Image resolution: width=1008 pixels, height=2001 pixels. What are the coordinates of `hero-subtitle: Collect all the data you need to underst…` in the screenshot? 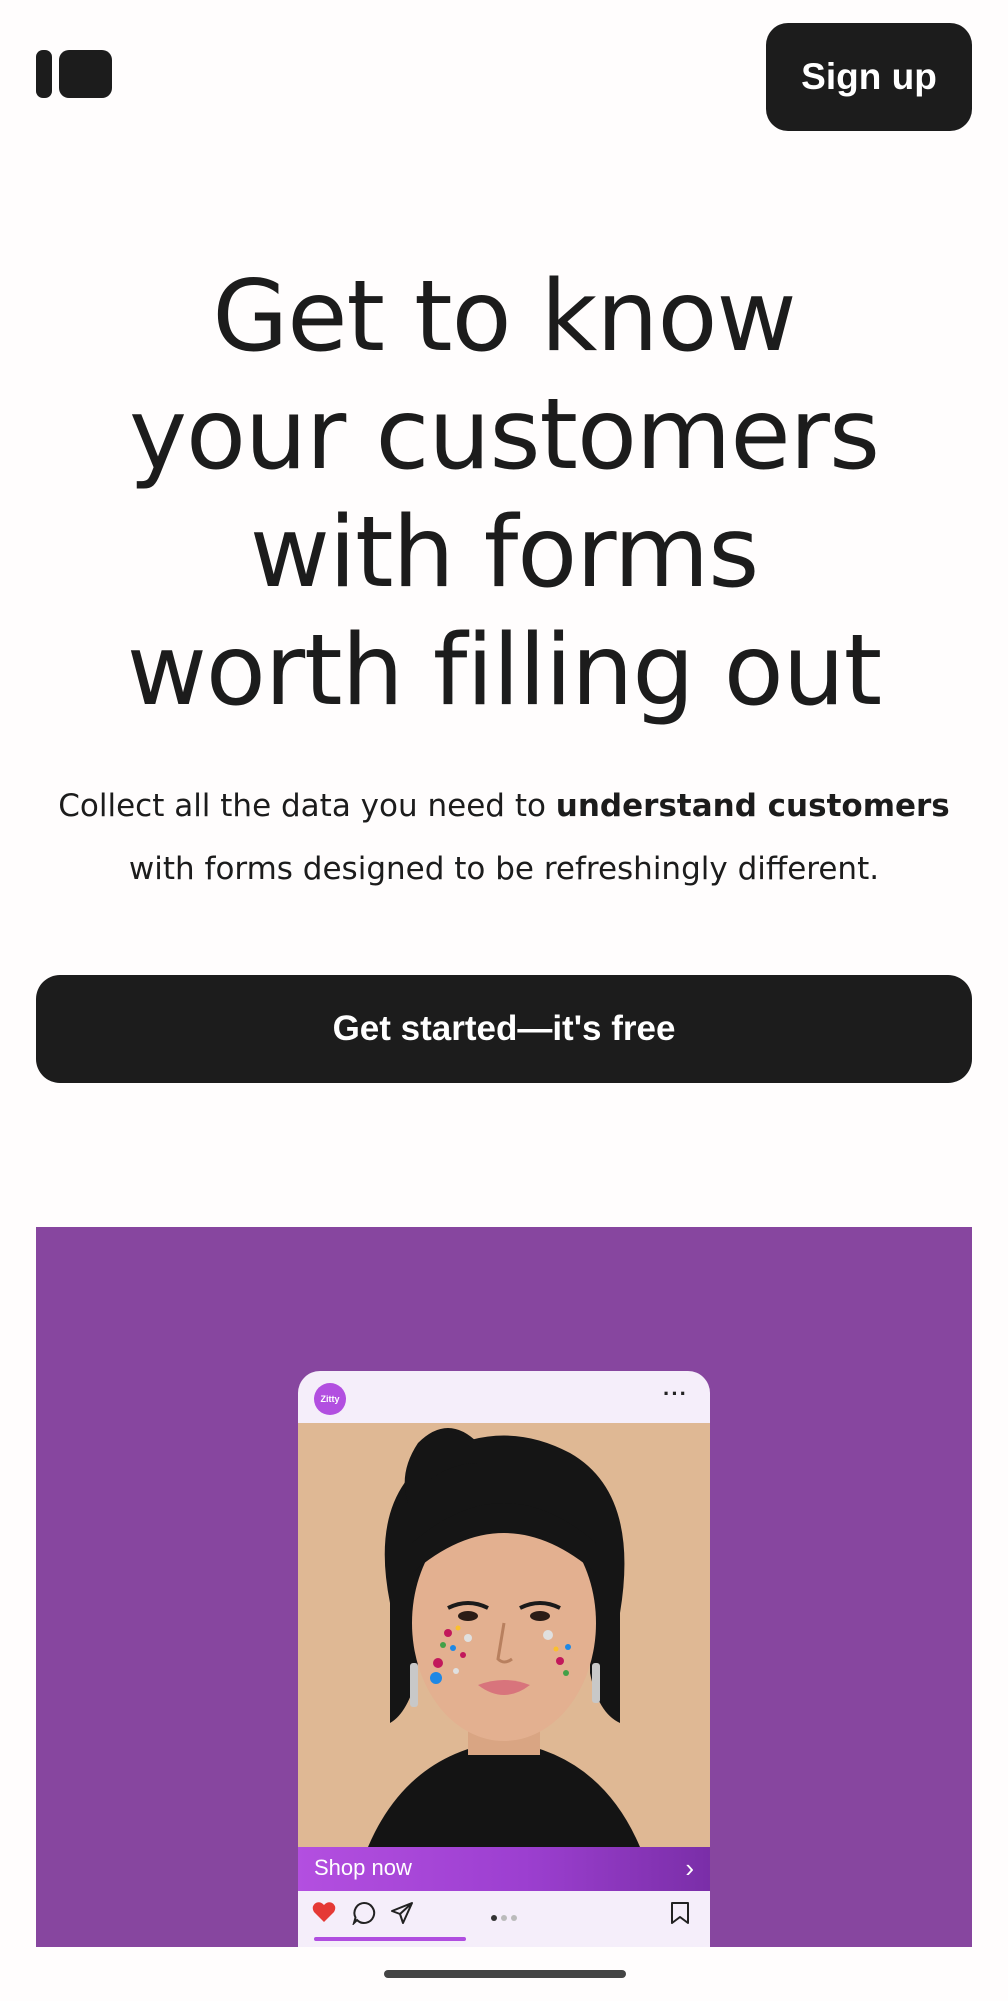 It's located at (504, 838).